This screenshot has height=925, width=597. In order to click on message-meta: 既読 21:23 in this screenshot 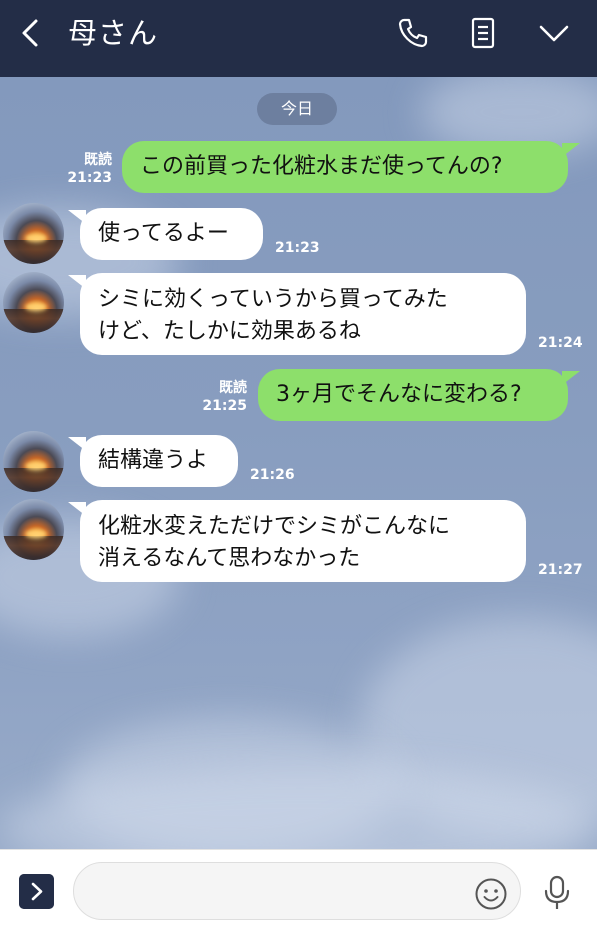, I will do `click(86, 169)`.